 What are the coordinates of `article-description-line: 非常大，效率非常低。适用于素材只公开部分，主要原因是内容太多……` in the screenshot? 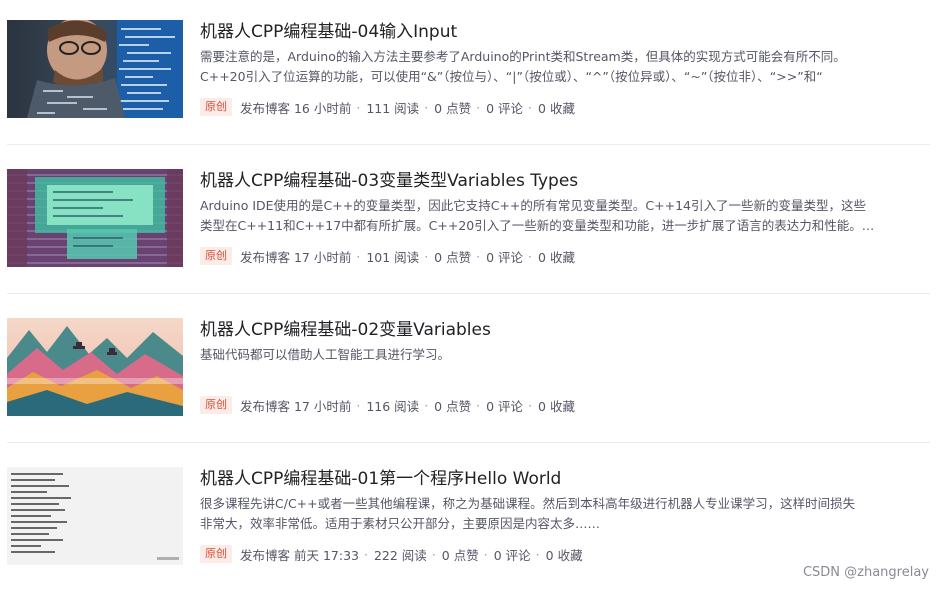 It's located at (400, 523).